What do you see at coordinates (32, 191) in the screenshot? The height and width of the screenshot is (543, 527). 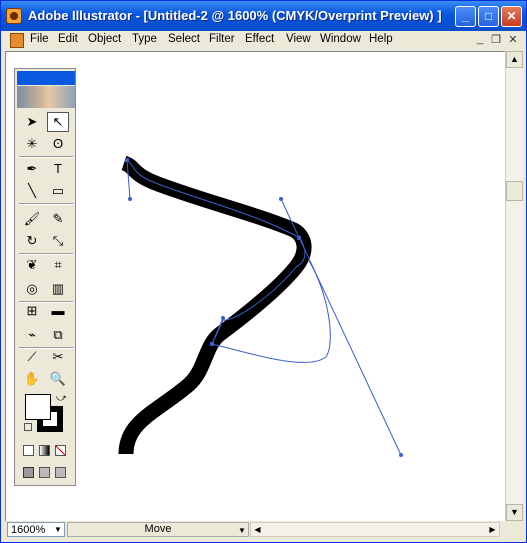 I see `line-segment-tool-icon: ╲` at bounding box center [32, 191].